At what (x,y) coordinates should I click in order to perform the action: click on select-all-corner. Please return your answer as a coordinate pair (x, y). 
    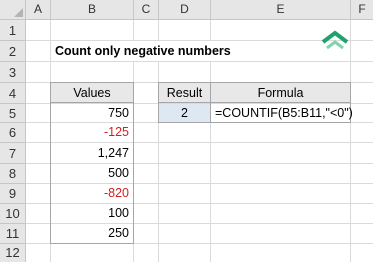
    Looking at the image, I should click on (13, 10).